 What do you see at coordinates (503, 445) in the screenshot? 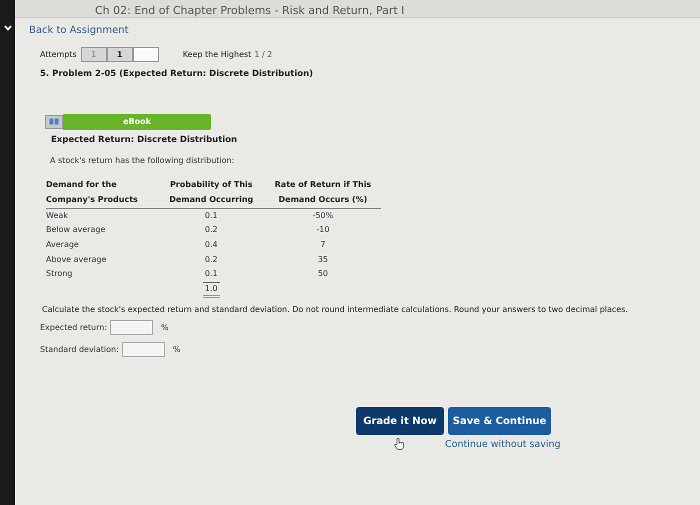
I see `continue-without-saving-link: Continue without saving` at bounding box center [503, 445].